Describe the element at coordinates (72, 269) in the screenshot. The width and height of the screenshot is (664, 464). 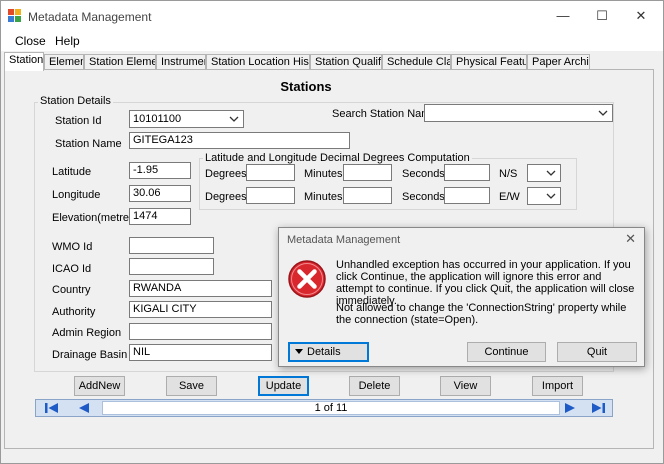
I see `icao-id-label: ICAO Id` at that location.